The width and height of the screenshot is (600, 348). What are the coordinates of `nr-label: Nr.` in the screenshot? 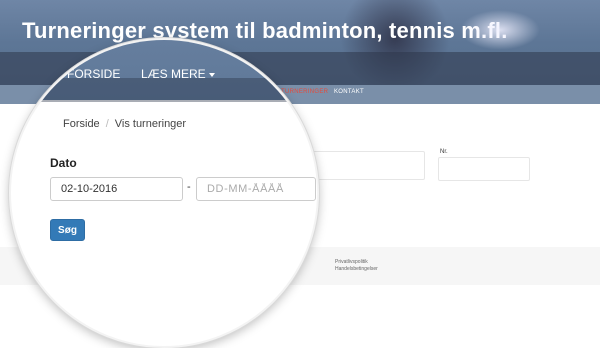 It's located at (444, 152).